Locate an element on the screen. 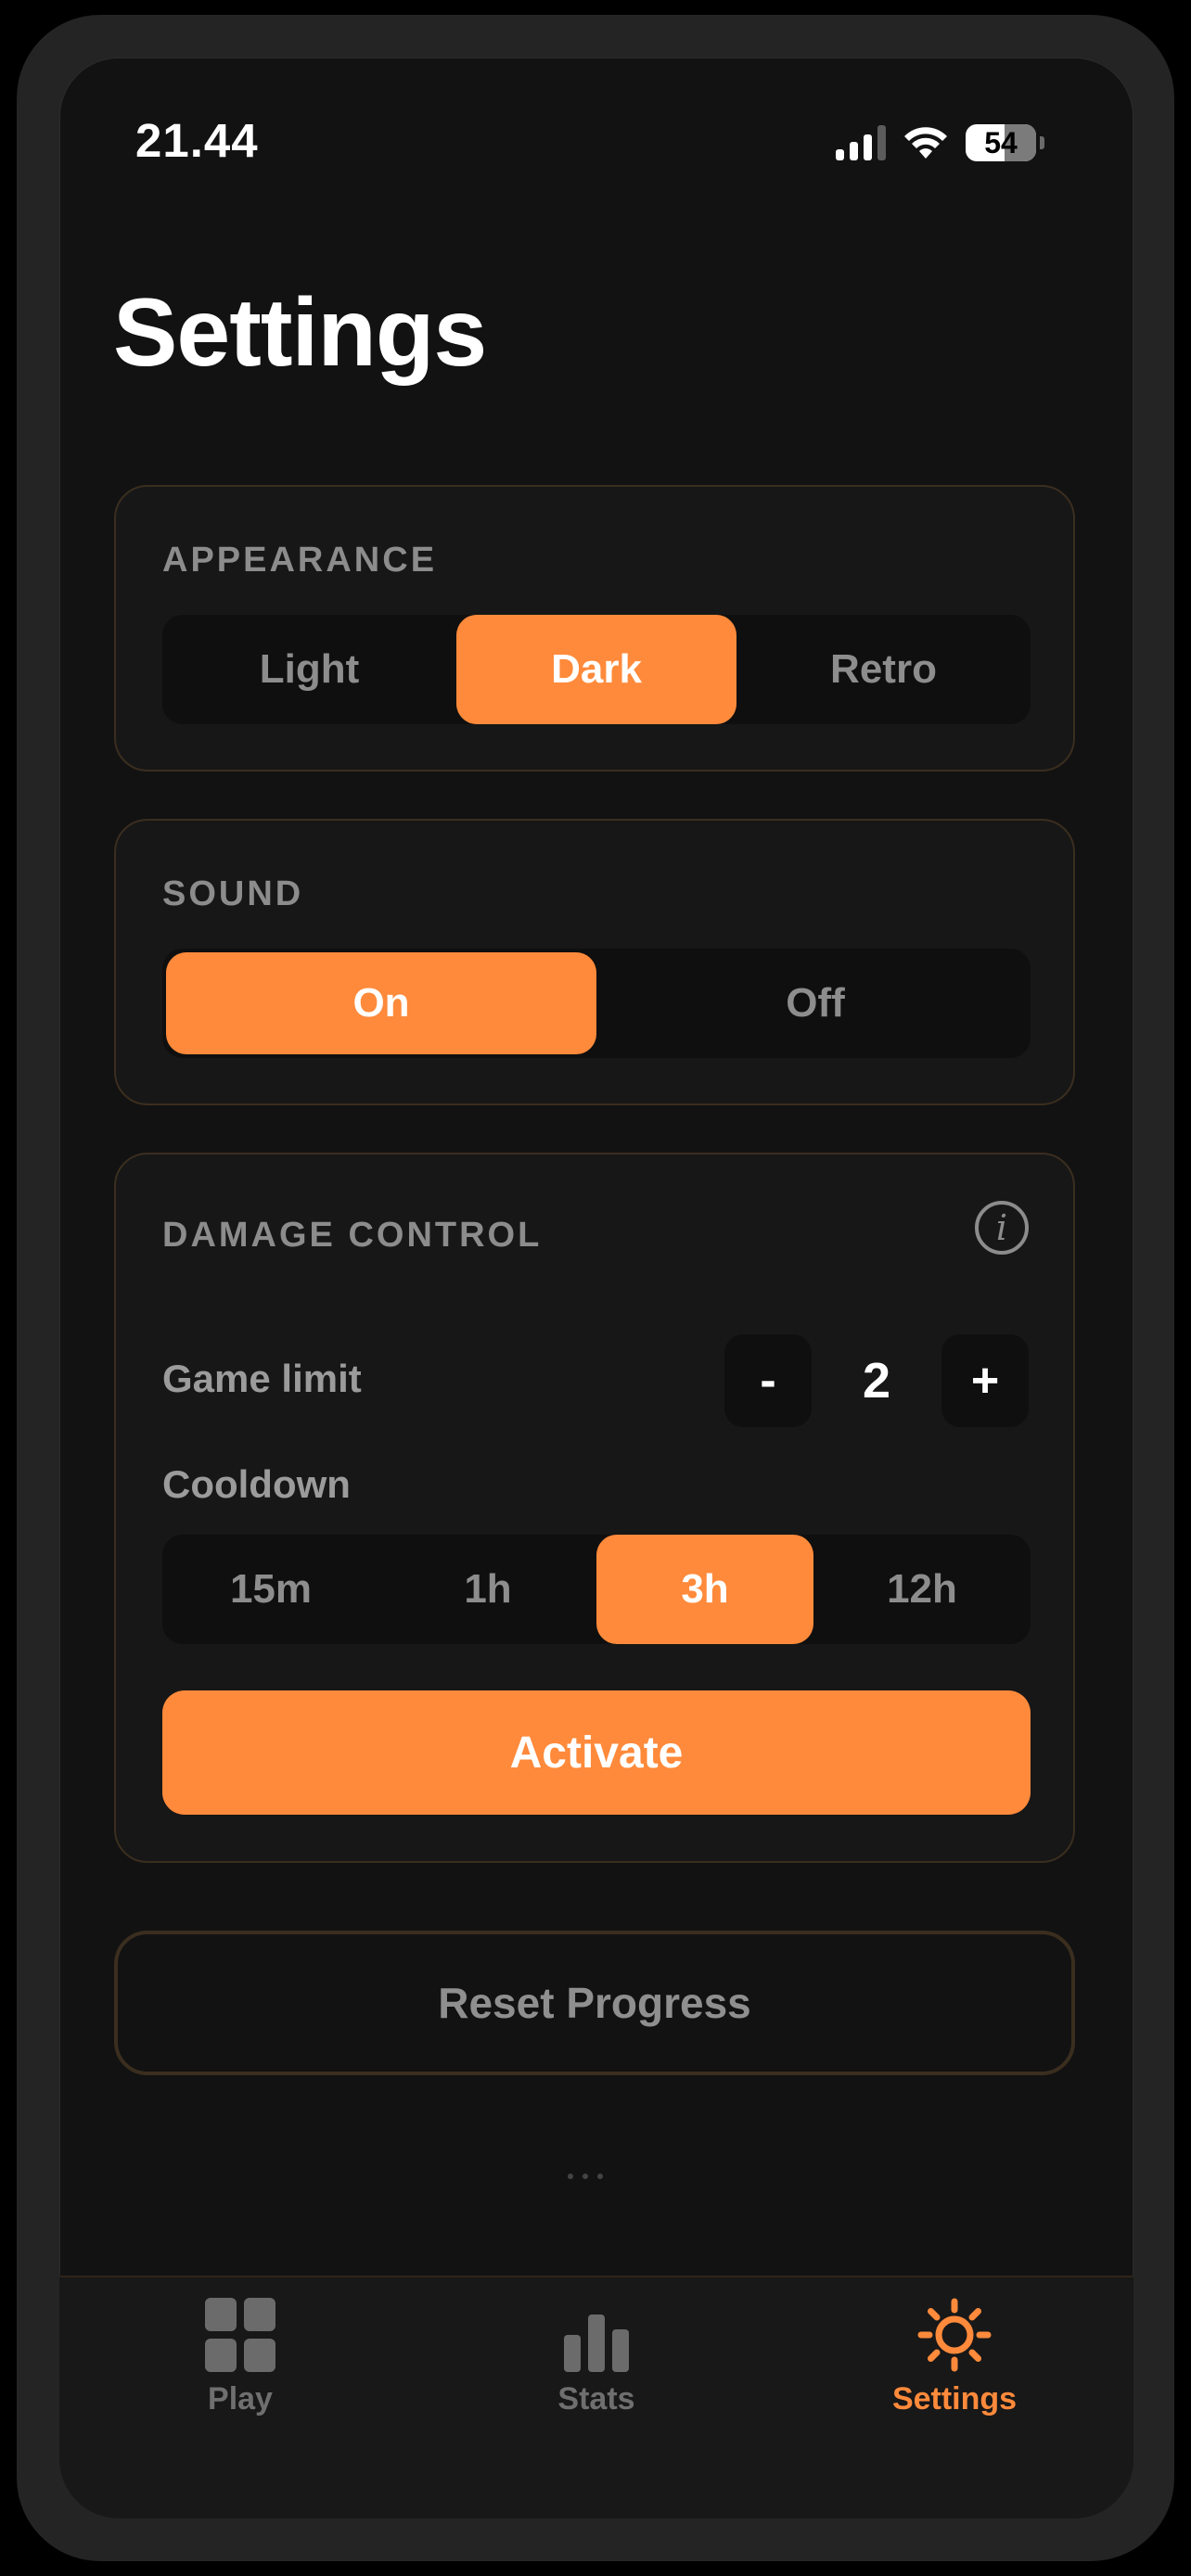  sound-card: SOUND On Off is located at coordinates (594, 962).